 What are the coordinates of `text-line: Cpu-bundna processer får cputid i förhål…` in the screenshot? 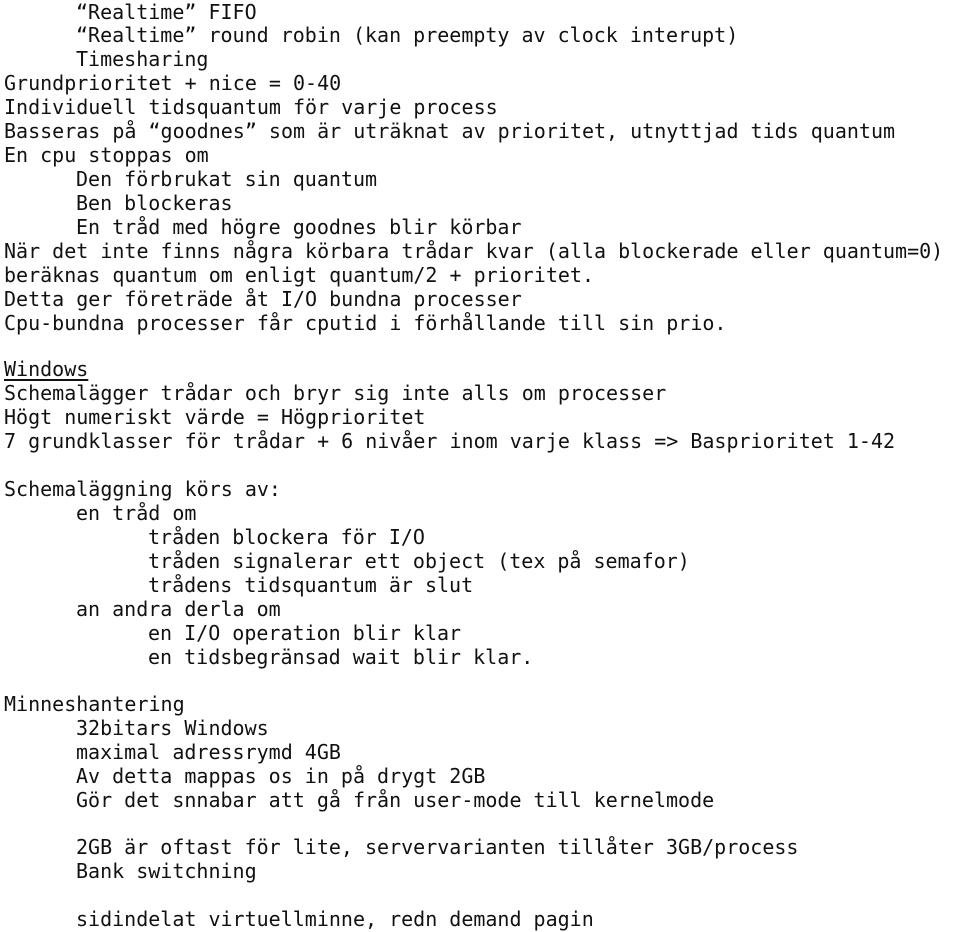 It's located at (365, 323).